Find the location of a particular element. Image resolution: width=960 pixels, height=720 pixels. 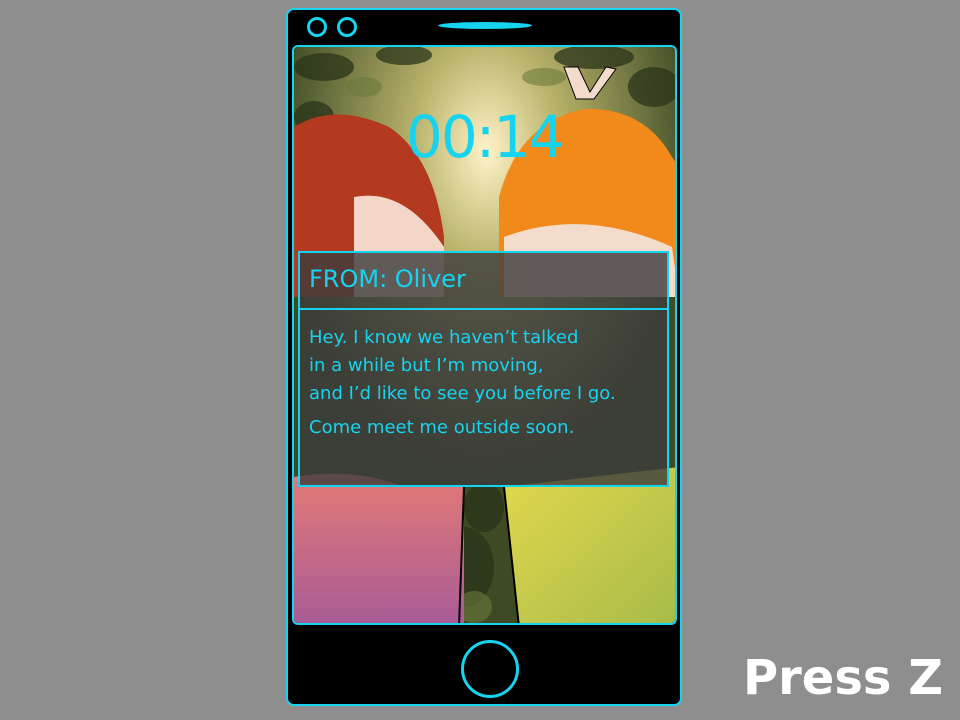

message-line: Hey. I know we haven’t talked is located at coordinates (444, 337).